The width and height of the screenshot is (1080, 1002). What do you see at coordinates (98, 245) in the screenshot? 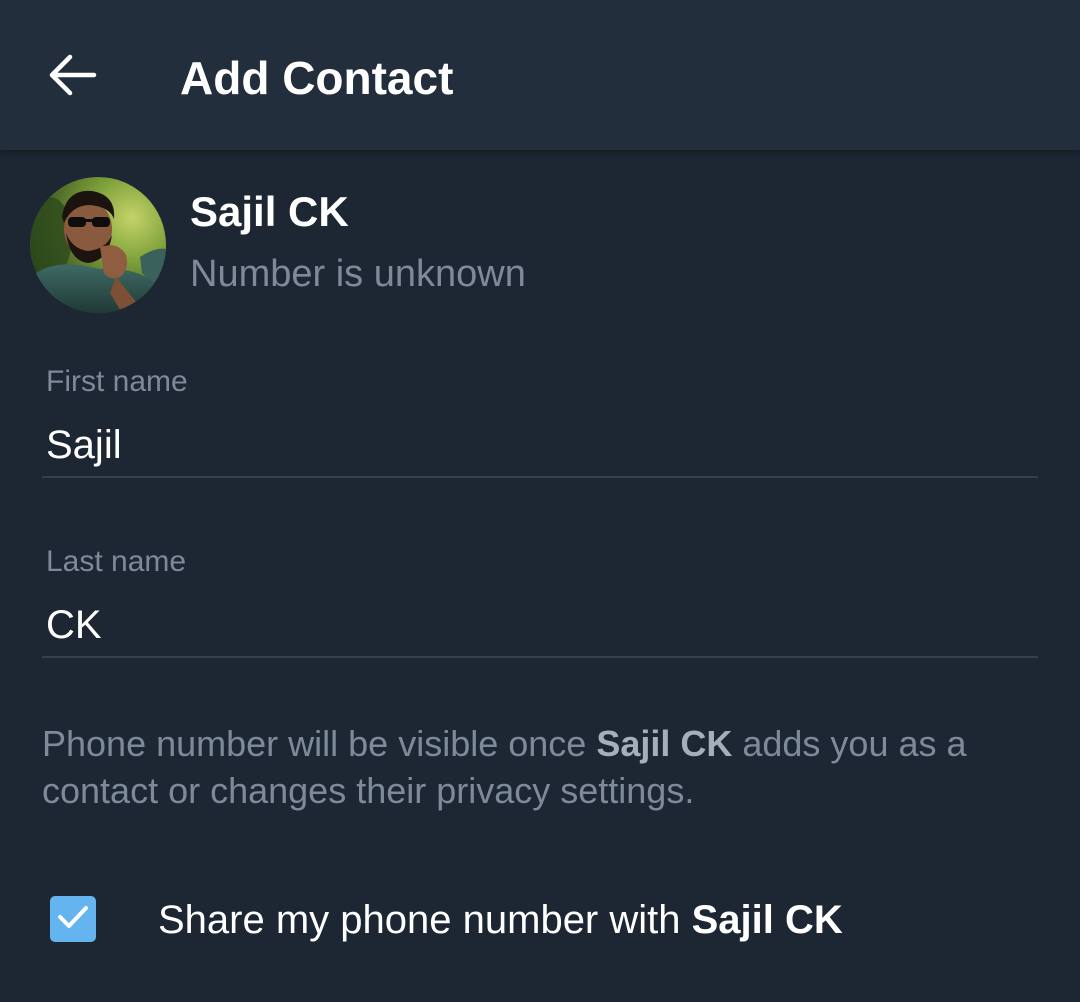
I see `avatar` at bounding box center [98, 245].